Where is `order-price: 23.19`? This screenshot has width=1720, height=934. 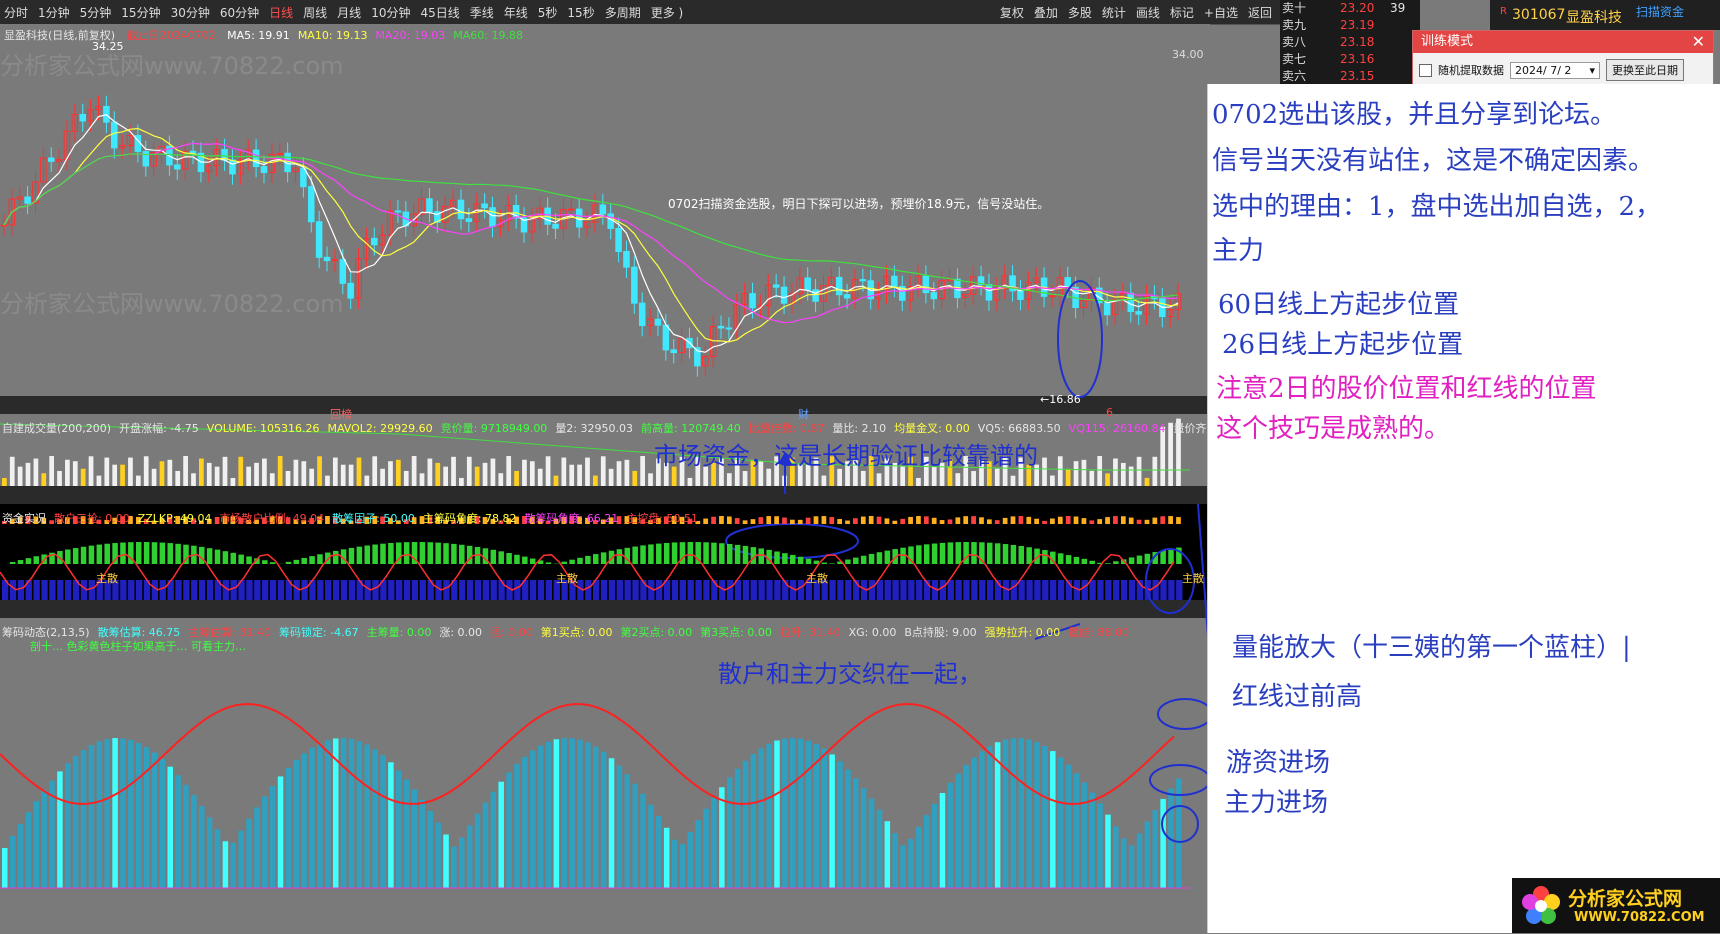 order-price: 23.19 is located at coordinates (1365, 25).